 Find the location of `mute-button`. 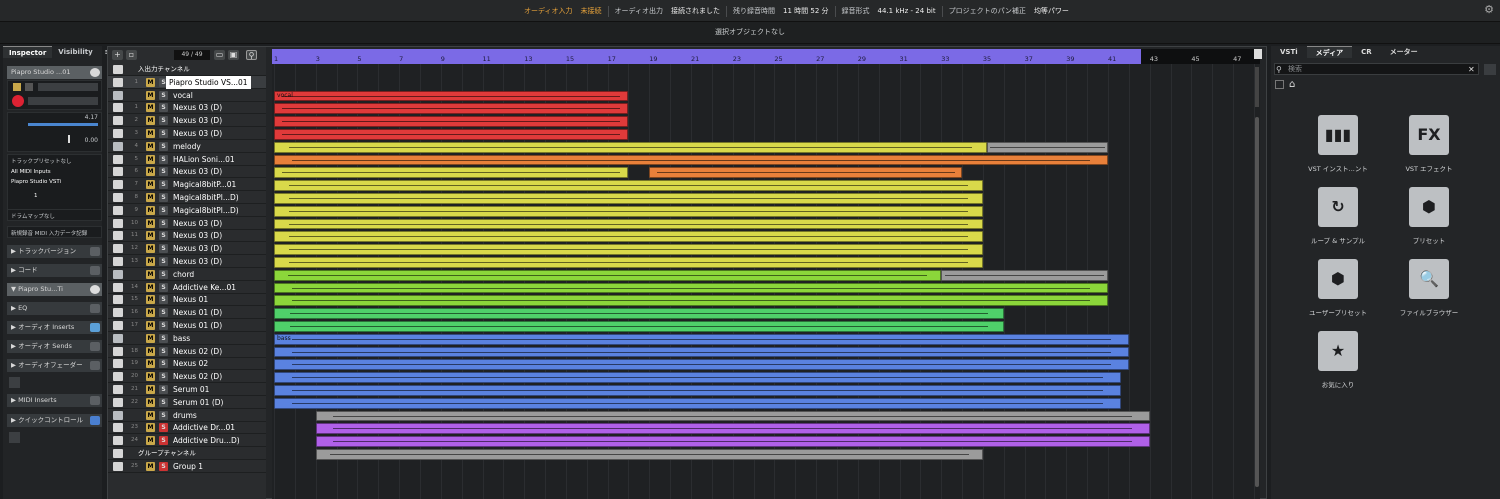

mute-button is located at coordinates (17, 87).